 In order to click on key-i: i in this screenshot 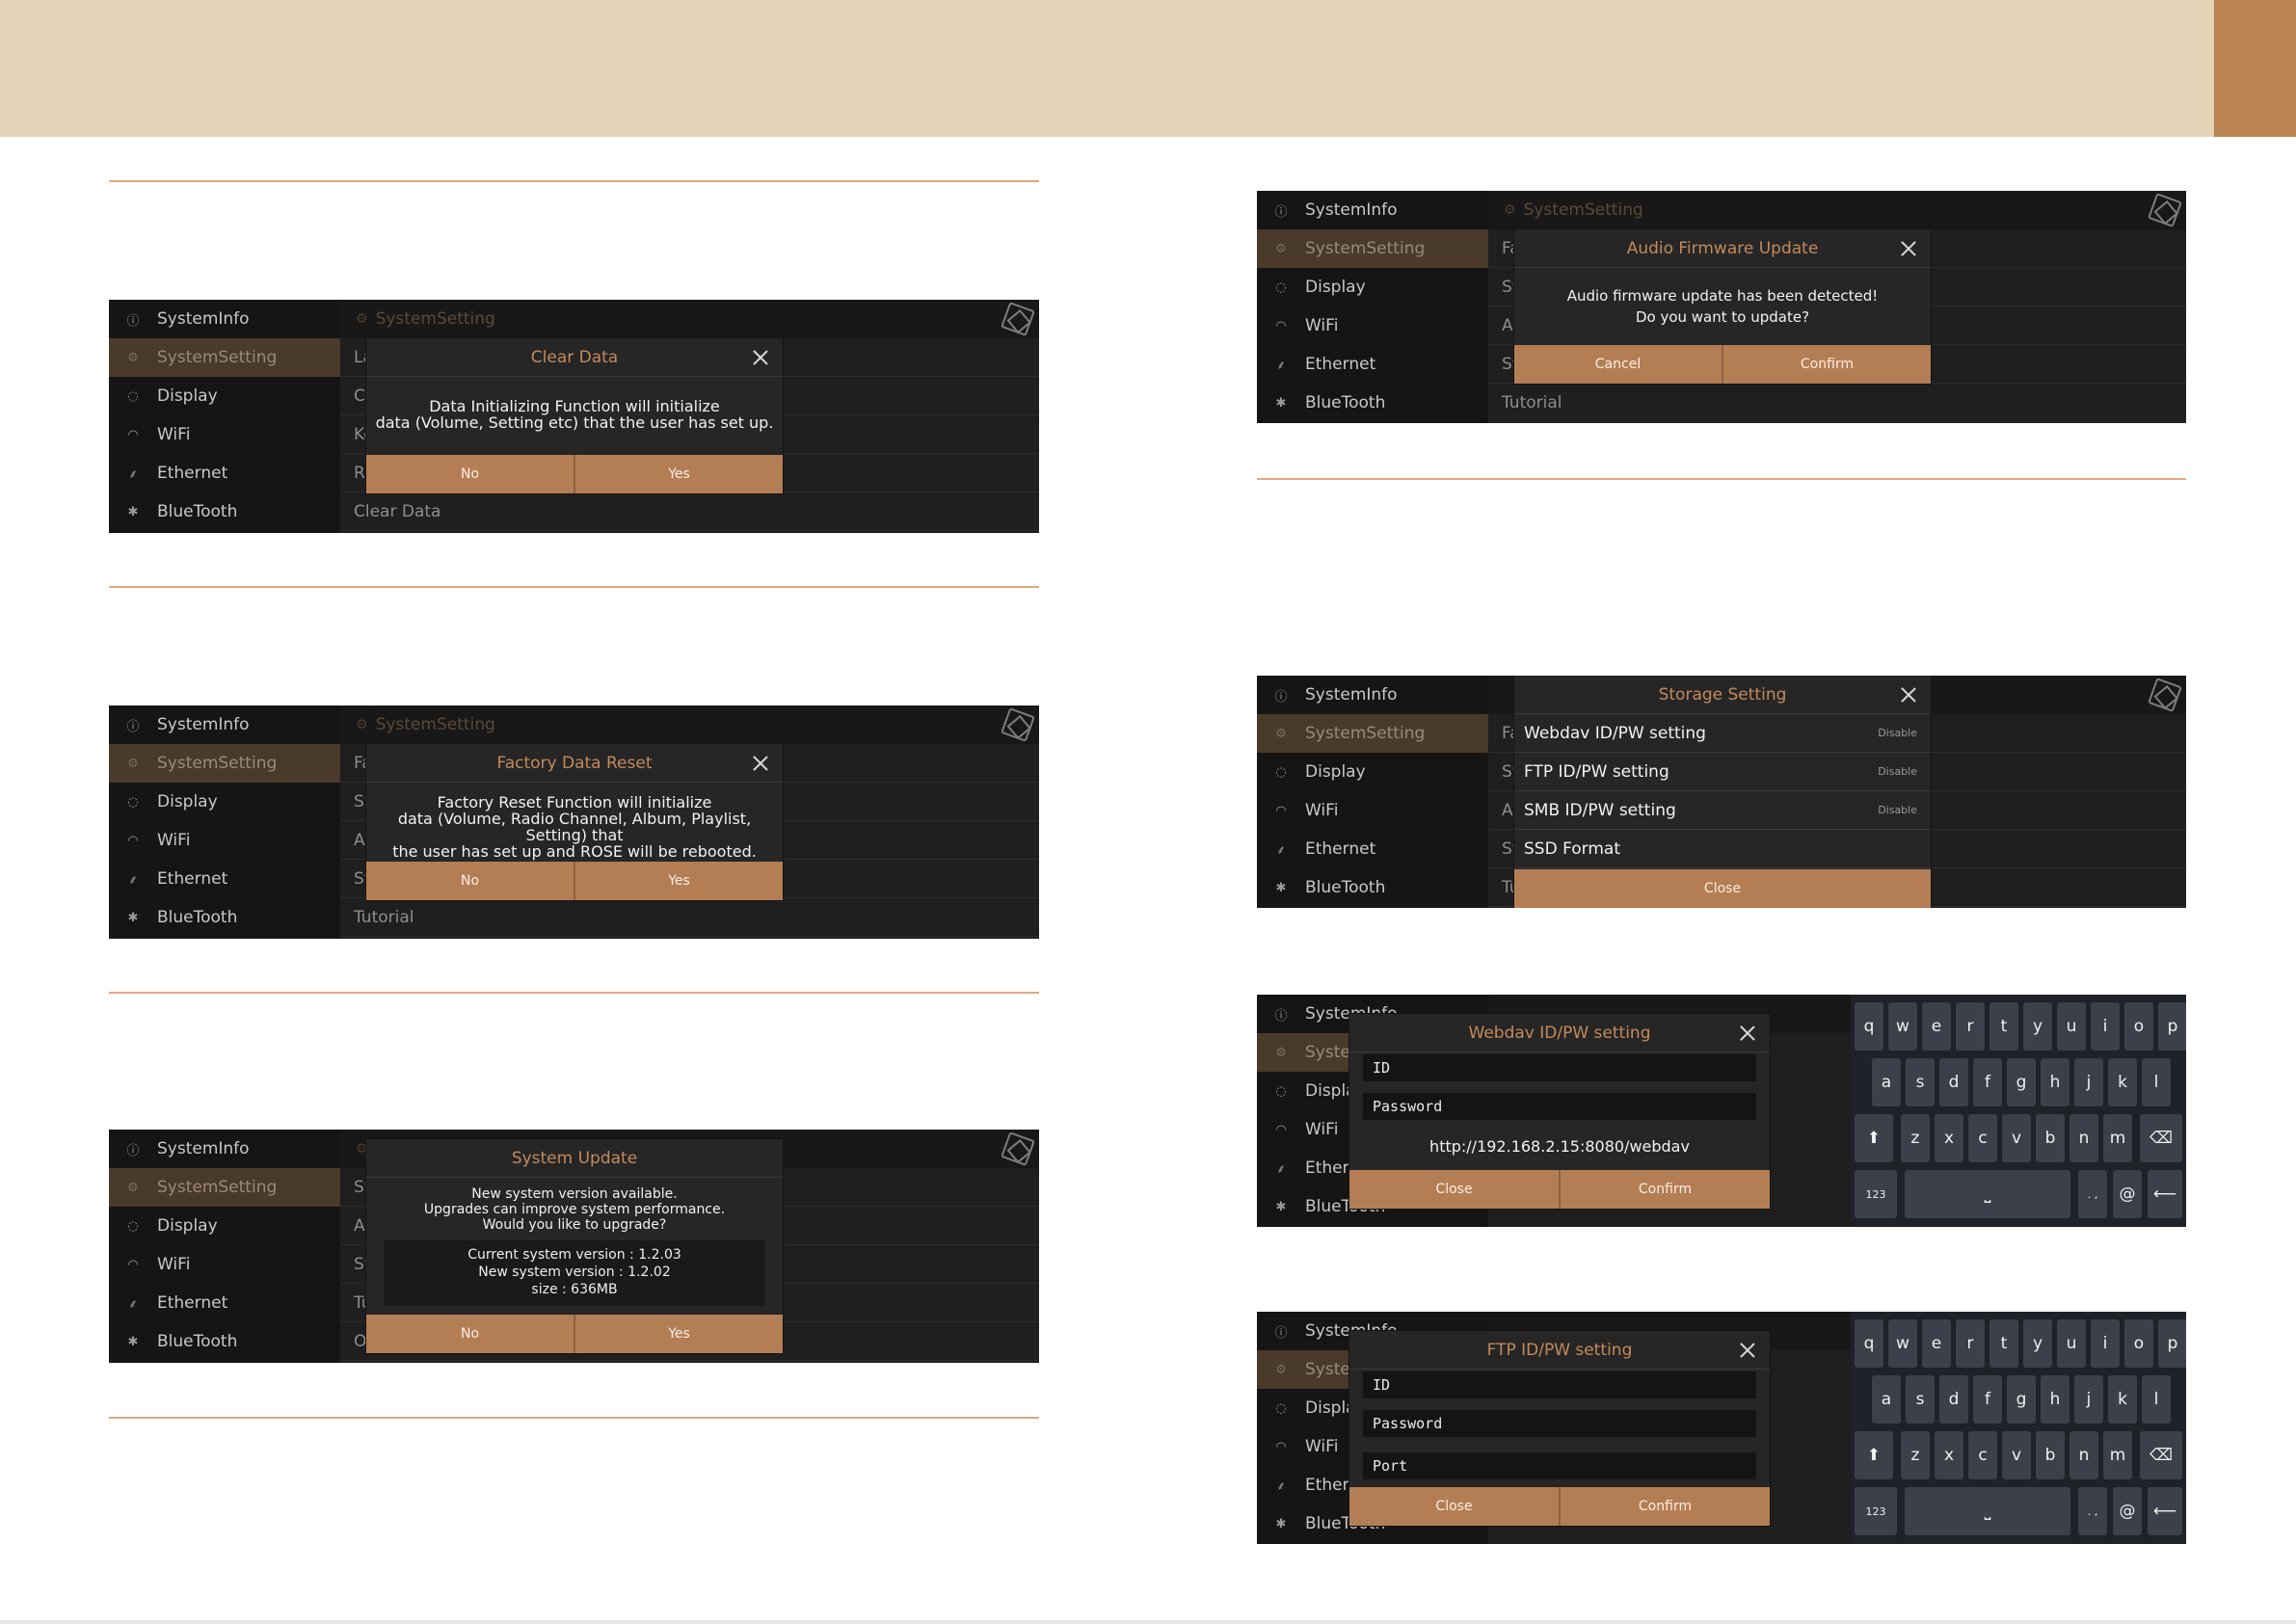, I will do `click(2105, 1343)`.